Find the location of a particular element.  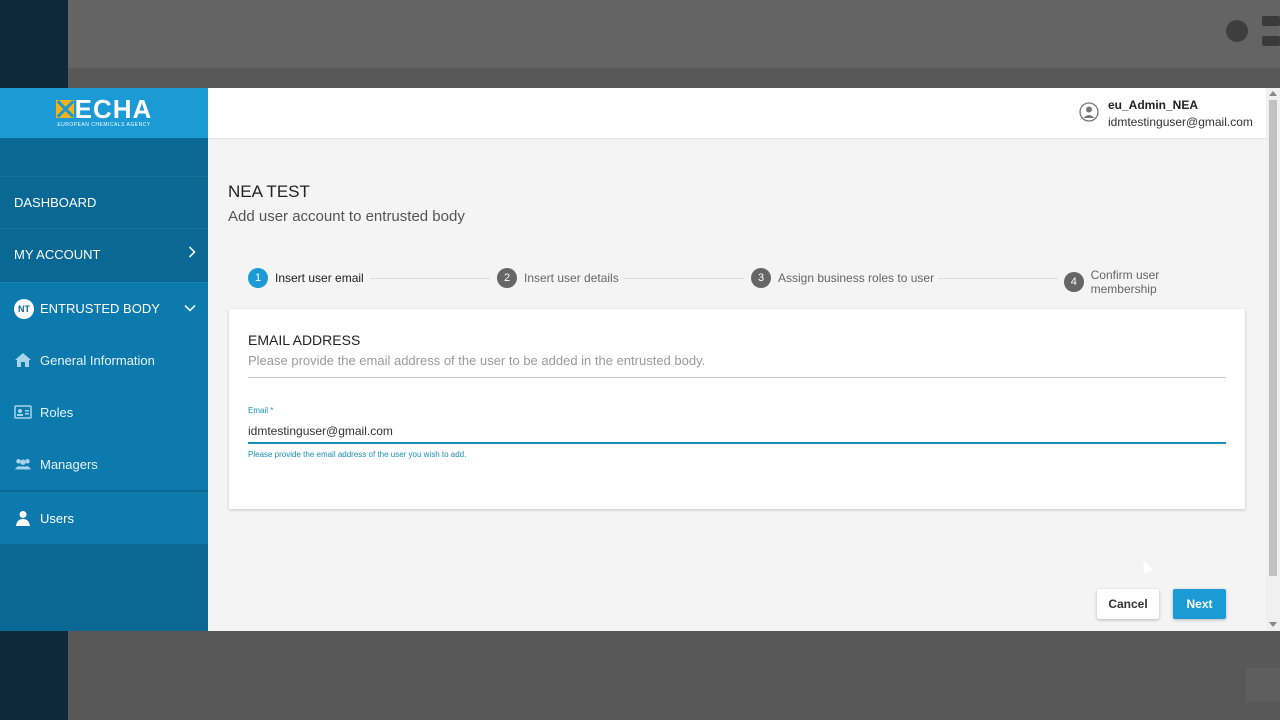

sidebar-item-label: Managers is located at coordinates (69, 464).